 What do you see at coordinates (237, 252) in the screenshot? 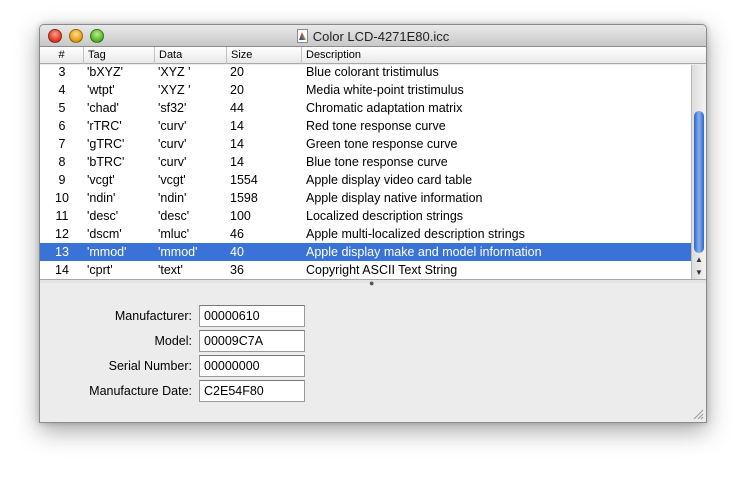
I see `row-size: 40` at bounding box center [237, 252].